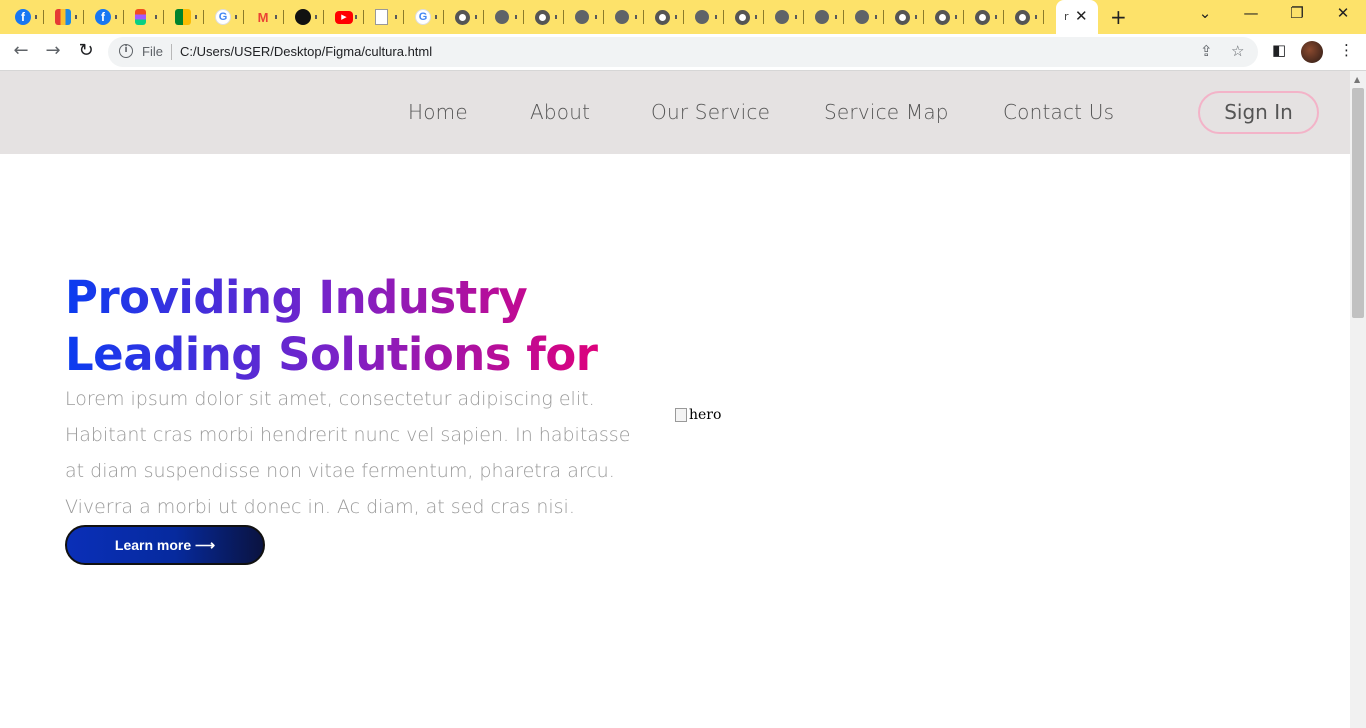  I want to click on share-icon: ⇪, so click(1206, 51).